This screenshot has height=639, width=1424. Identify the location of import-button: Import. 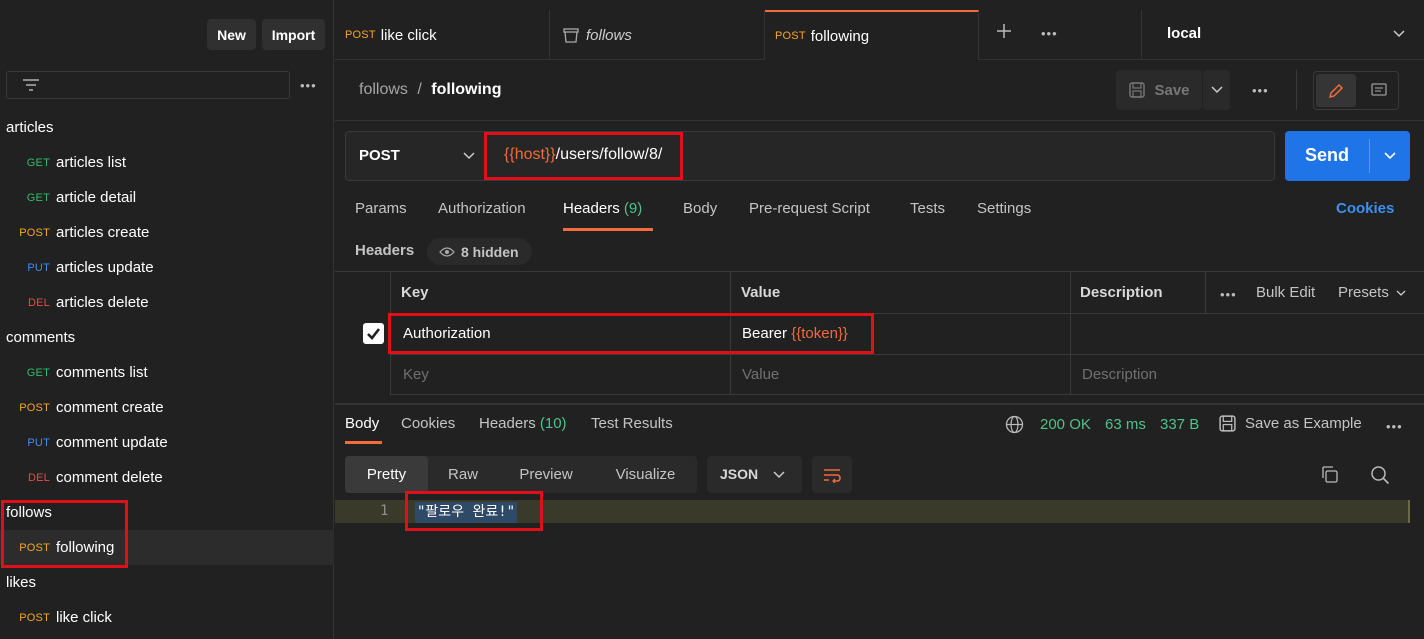
(293, 34).